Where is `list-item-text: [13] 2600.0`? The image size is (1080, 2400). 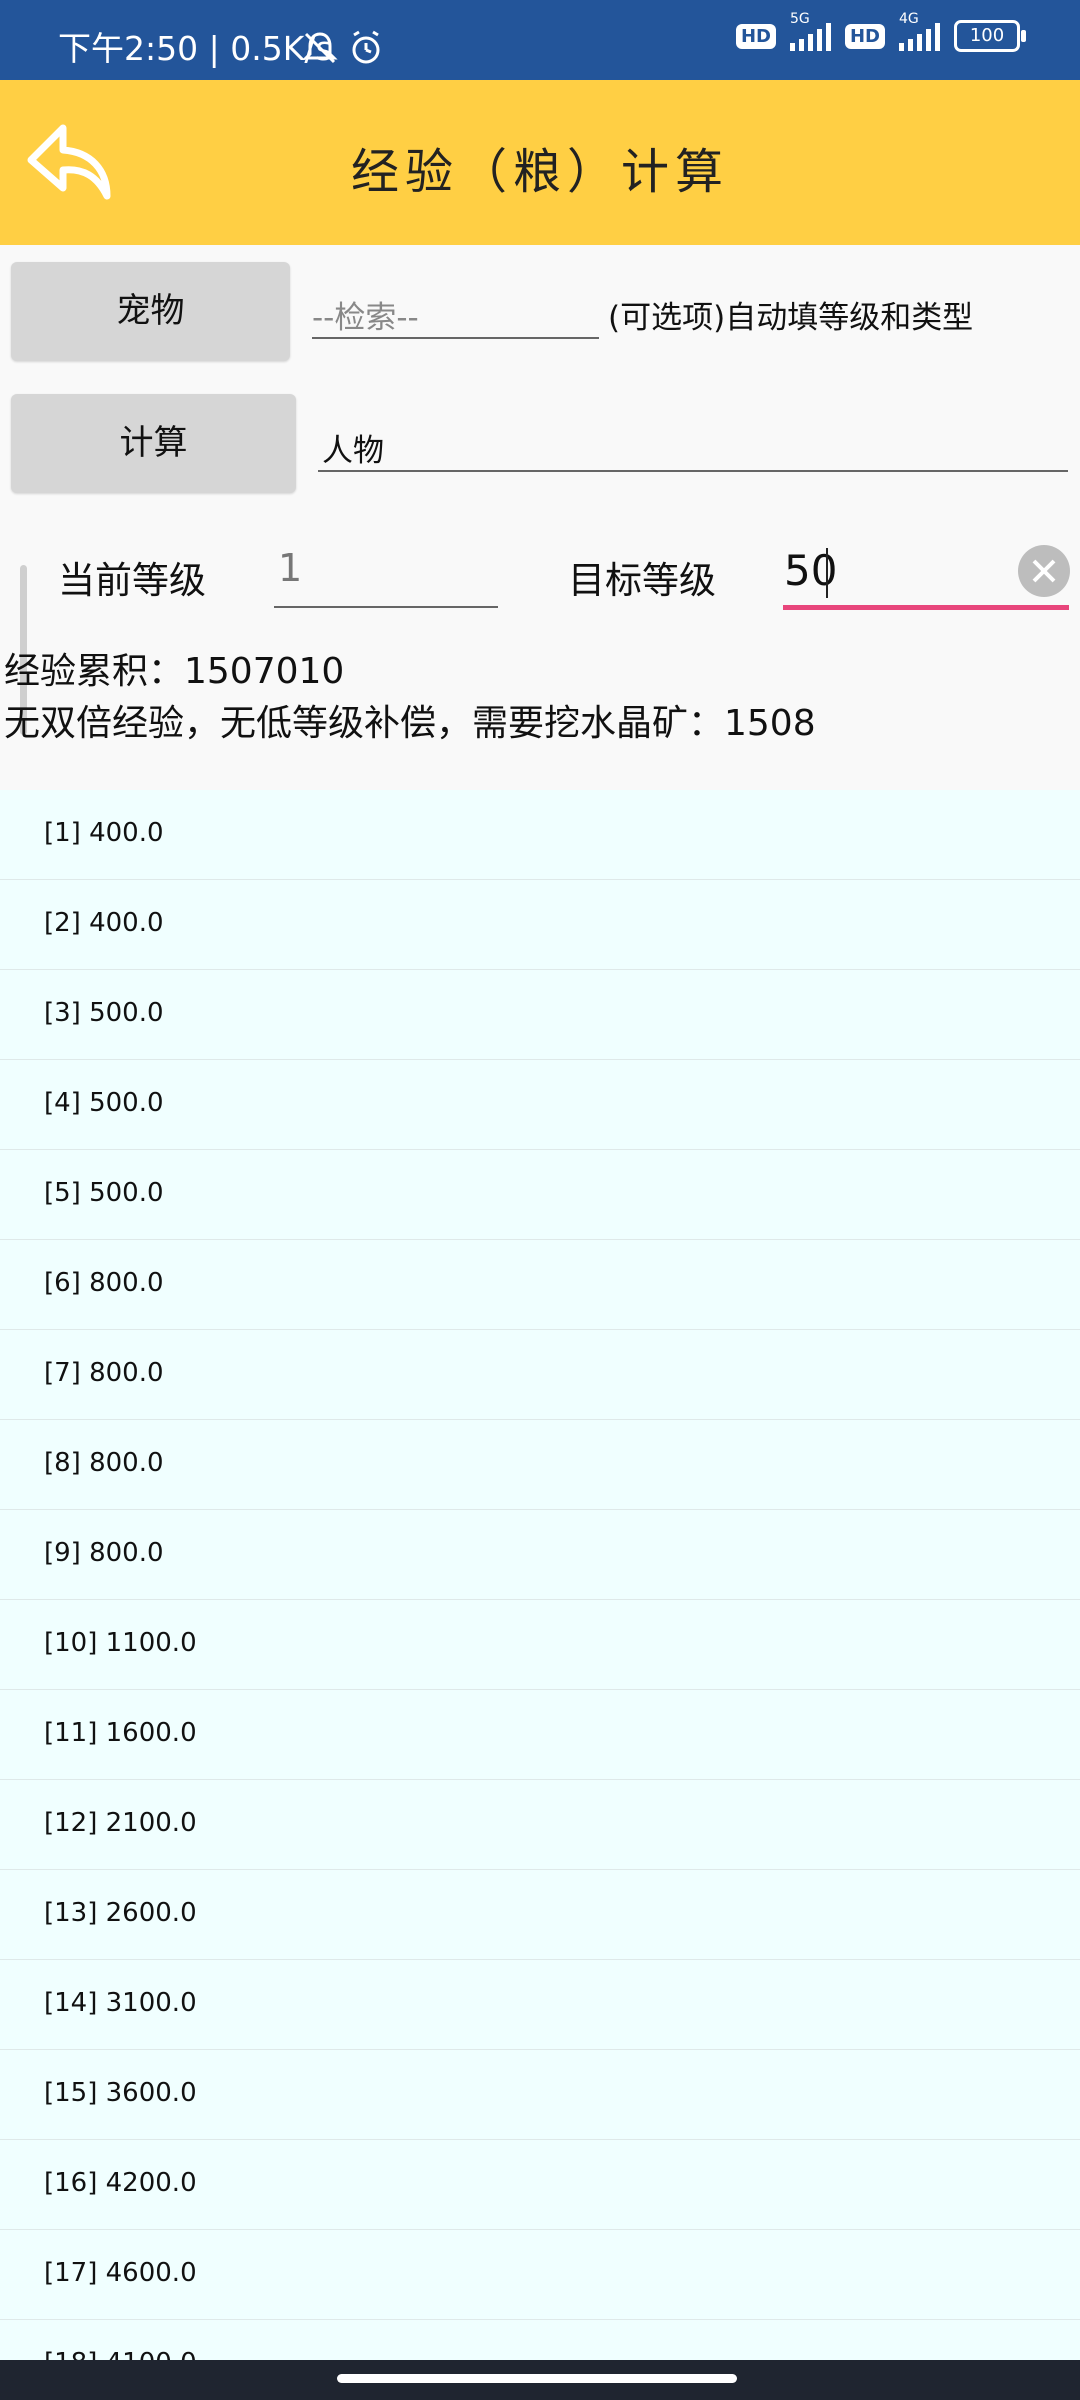 list-item-text: [13] 2600.0 is located at coordinates (120, 1913).